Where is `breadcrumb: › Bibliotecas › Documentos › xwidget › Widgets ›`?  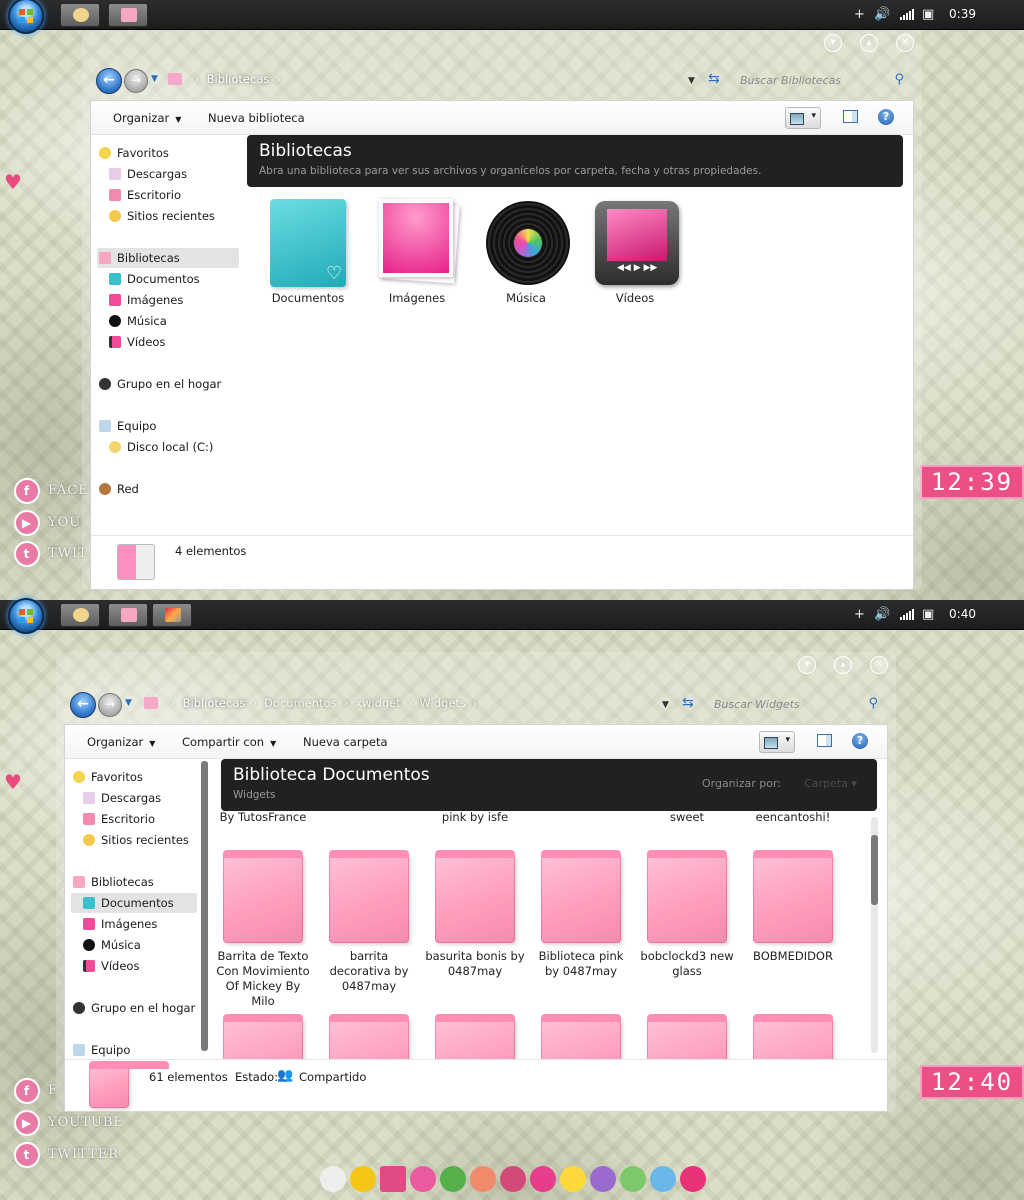
breadcrumb: › Bibliotecas › Documentos › xwidget › Widgets › is located at coordinates (314, 705).